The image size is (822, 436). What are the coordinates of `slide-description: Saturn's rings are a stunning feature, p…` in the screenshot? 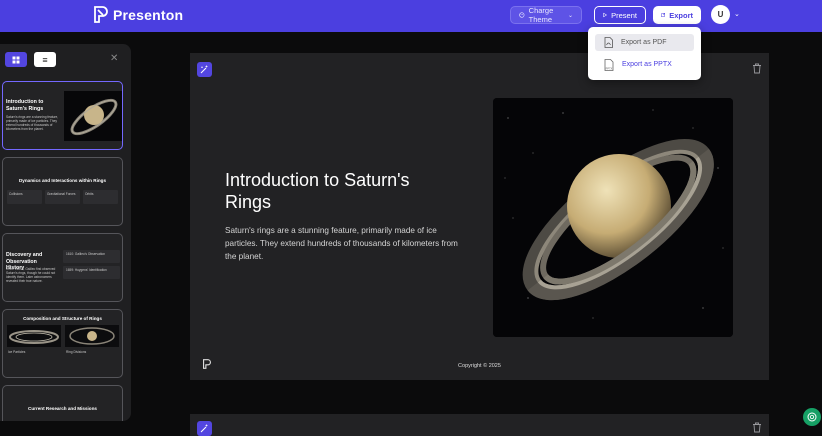 It's located at (342, 243).